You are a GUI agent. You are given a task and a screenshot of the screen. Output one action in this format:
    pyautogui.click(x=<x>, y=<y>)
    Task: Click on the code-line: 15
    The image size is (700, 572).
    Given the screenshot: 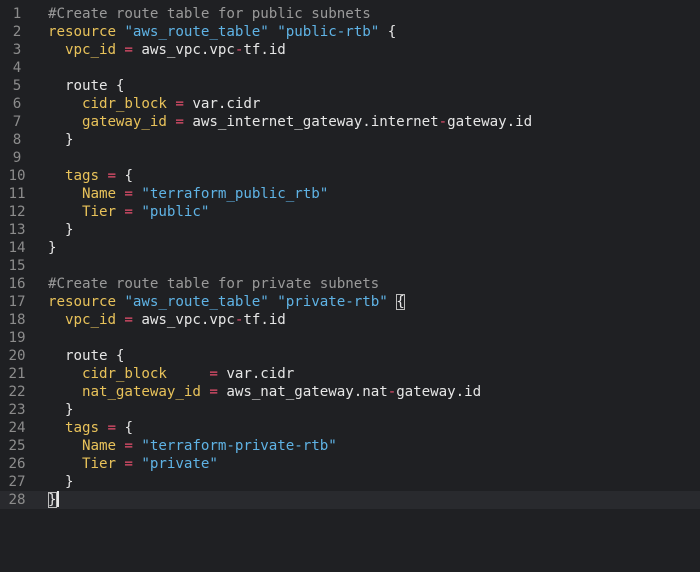 What is the action you would take?
    pyautogui.click(x=350, y=266)
    